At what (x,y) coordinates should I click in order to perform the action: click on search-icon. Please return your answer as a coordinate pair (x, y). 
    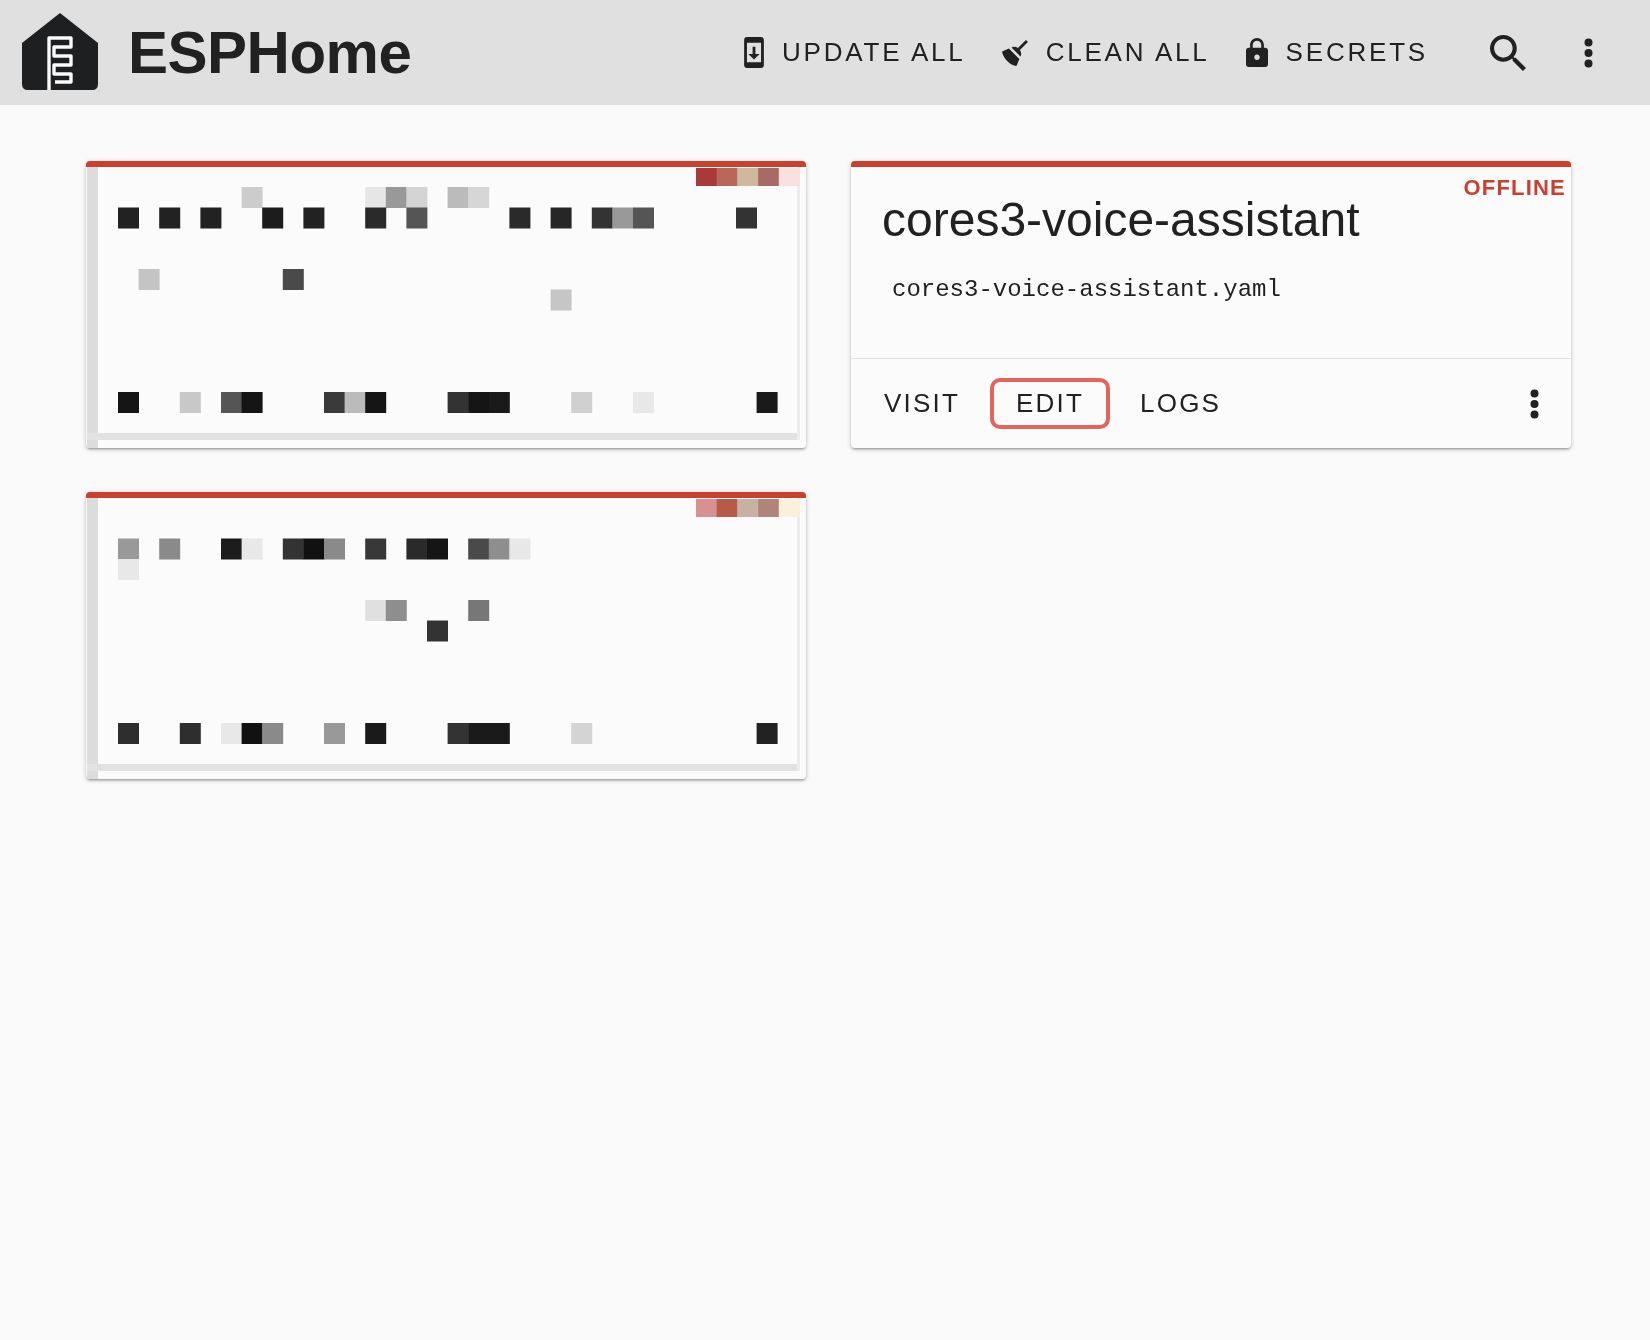
    Looking at the image, I should click on (1508, 52).